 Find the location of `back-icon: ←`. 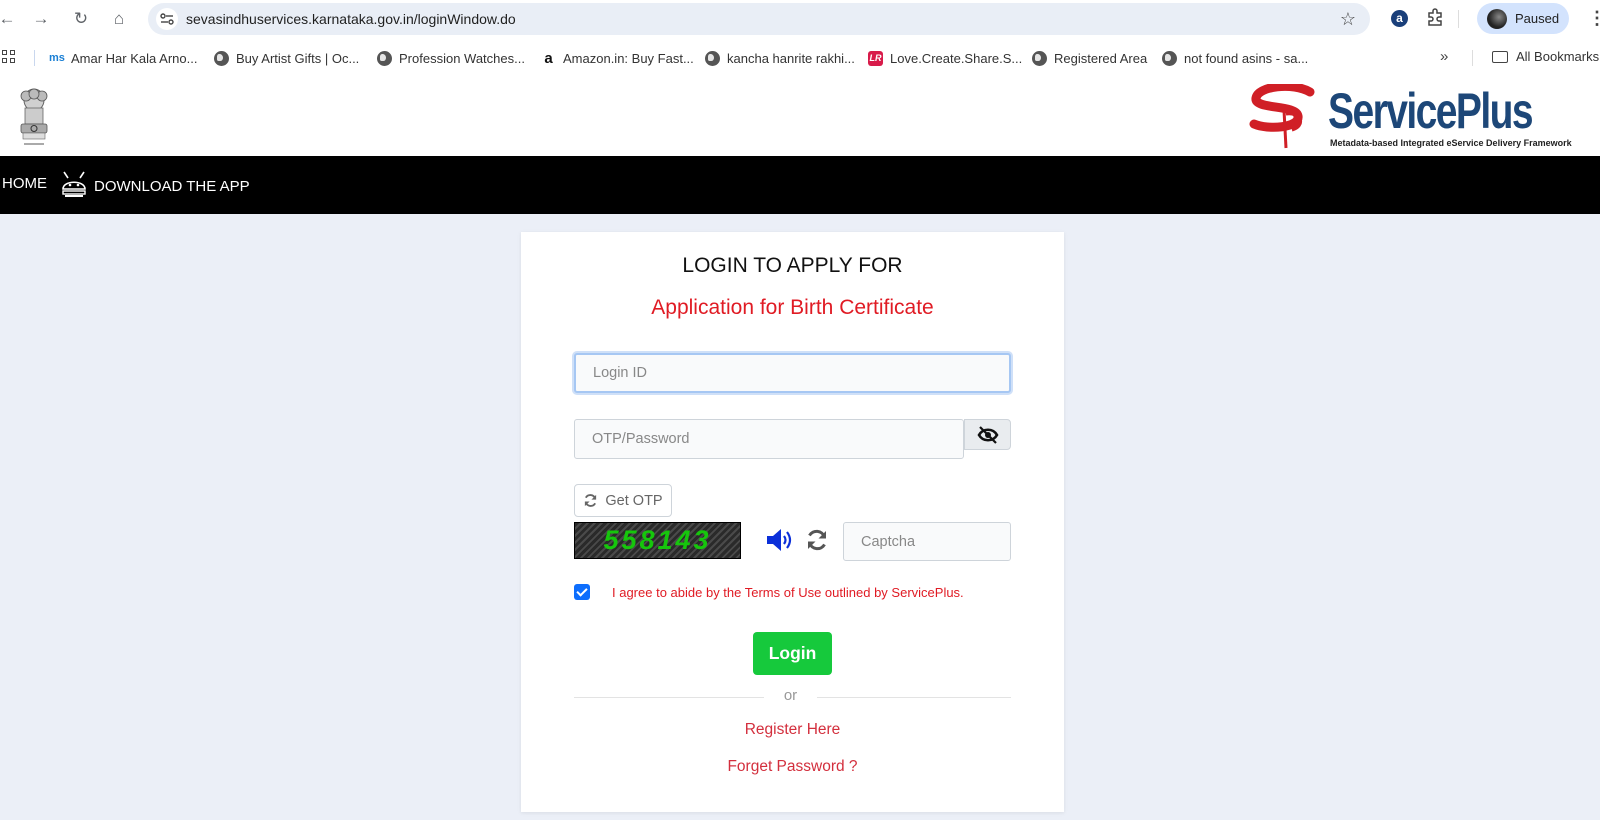

back-icon: ← is located at coordinates (9, 19).